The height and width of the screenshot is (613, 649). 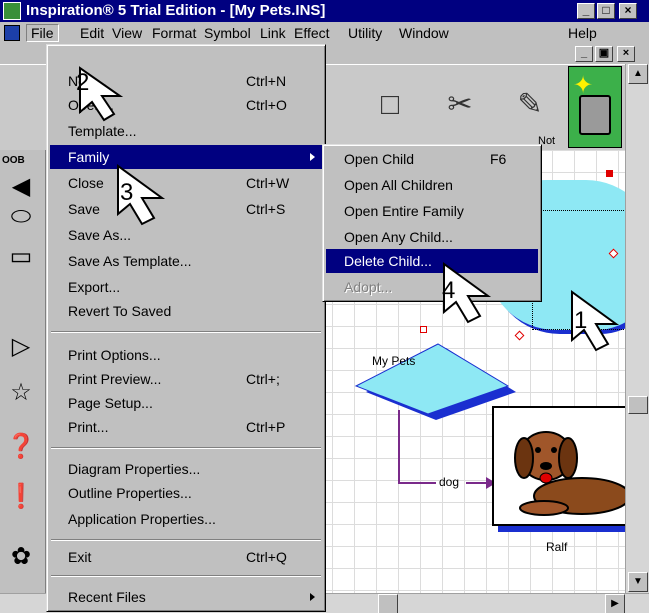 What do you see at coordinates (82, 82) in the screenshot?
I see `step-2-number: 2` at bounding box center [82, 82].